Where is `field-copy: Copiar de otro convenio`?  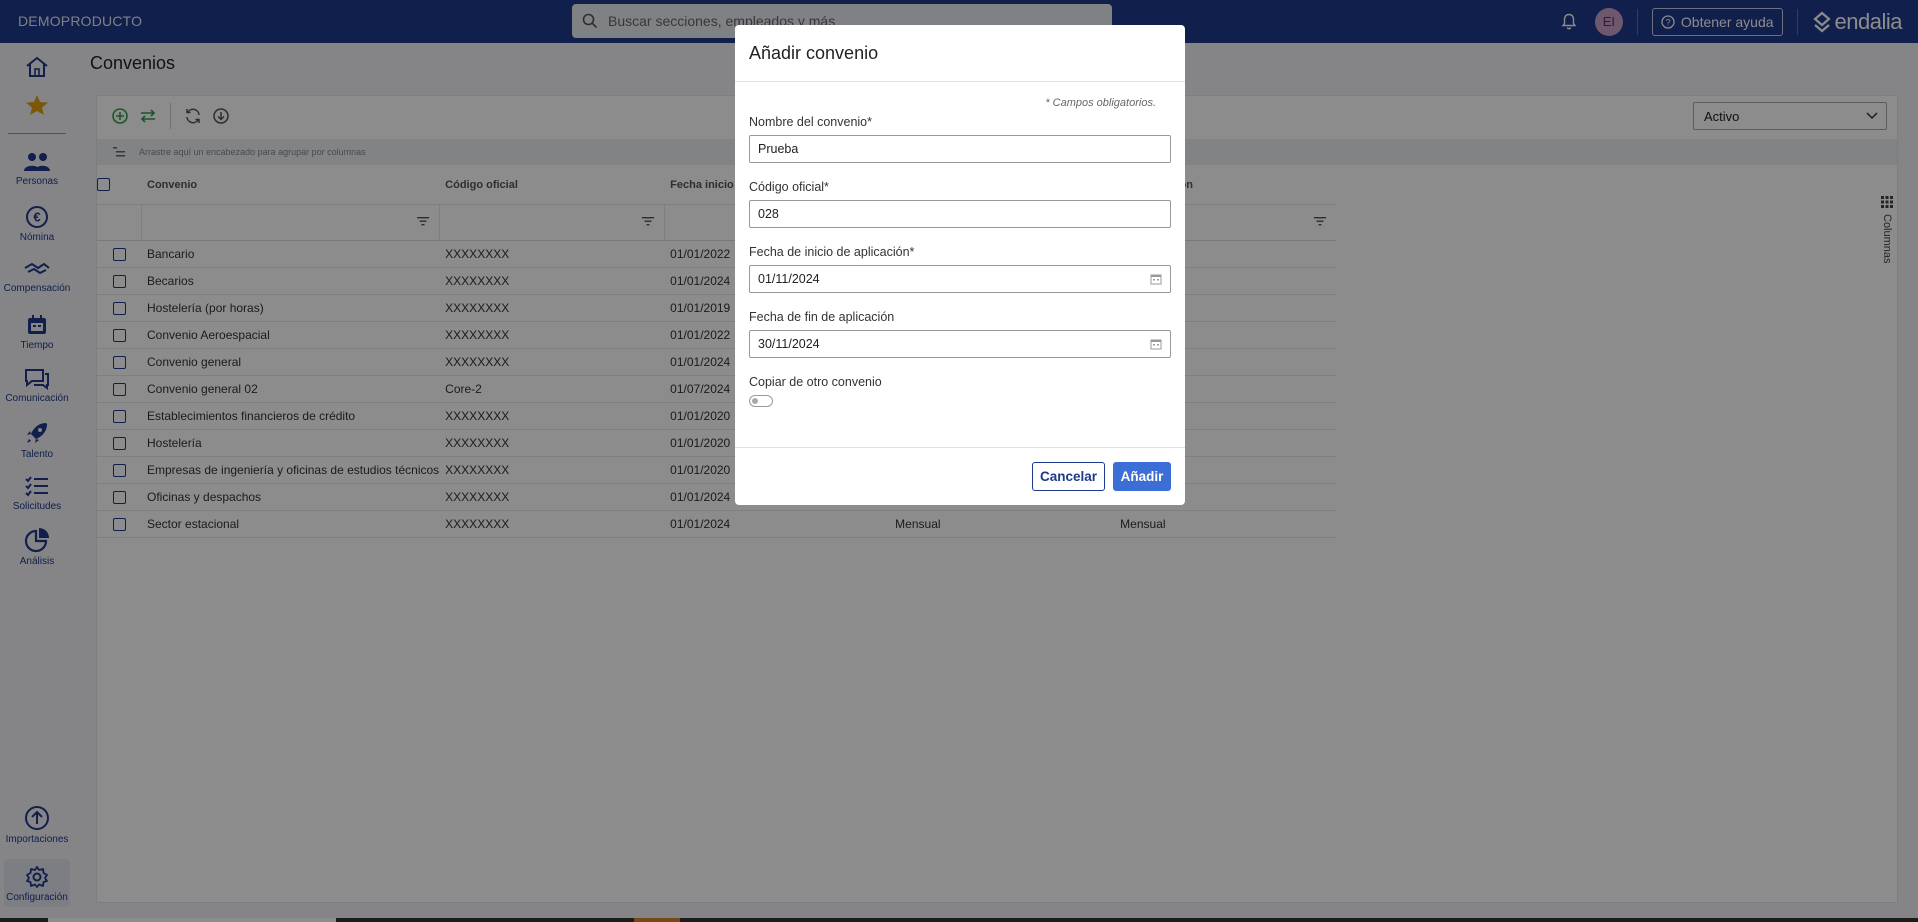
field-copy: Copiar de otro convenio is located at coordinates (960, 391).